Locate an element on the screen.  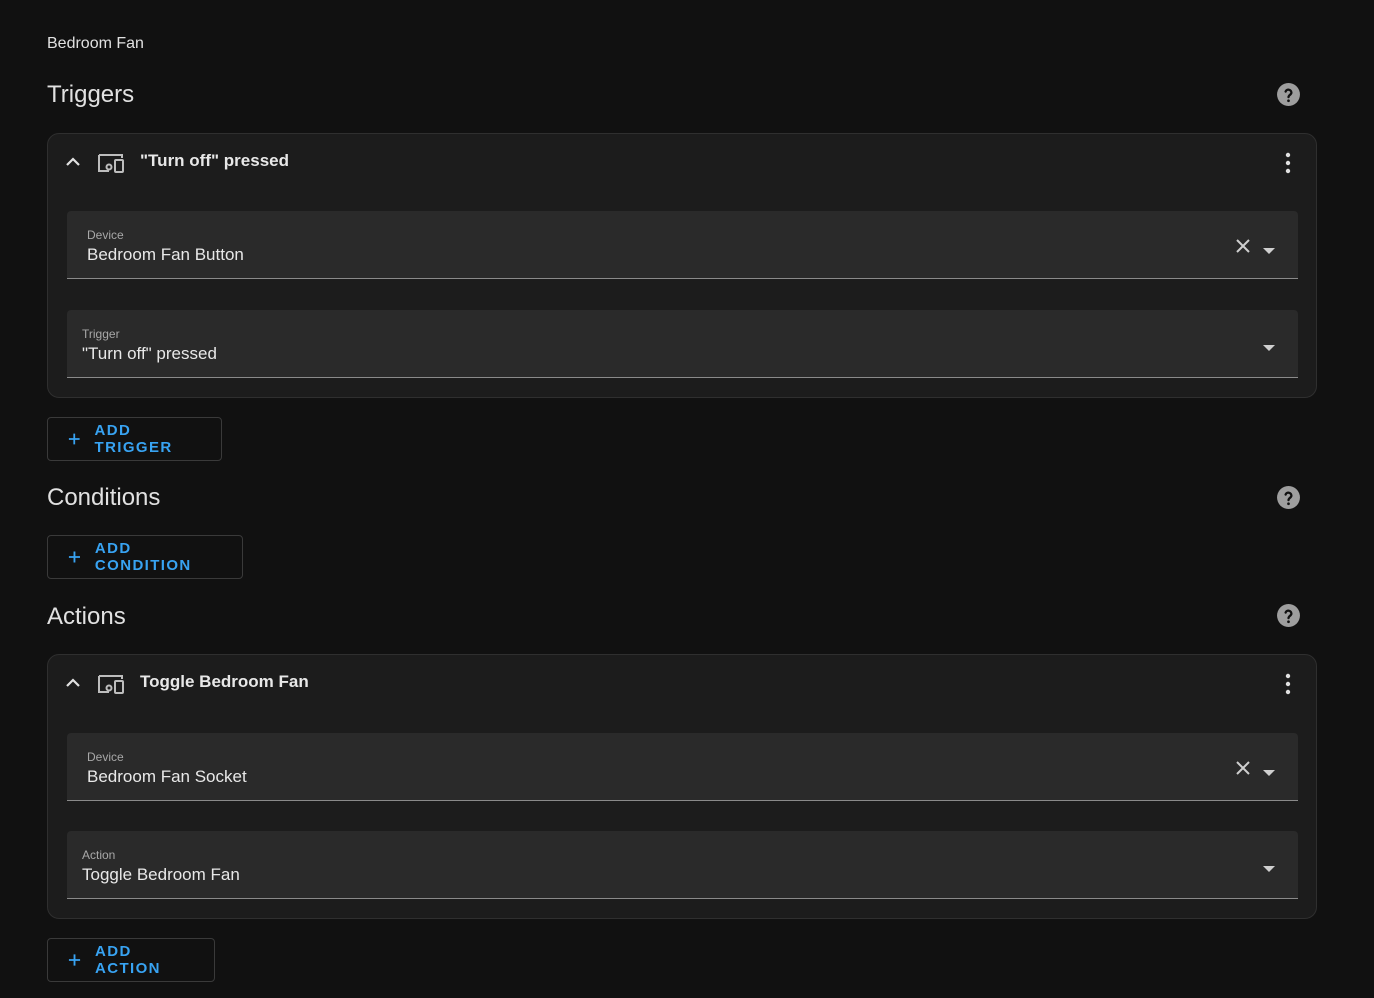
add-trigger-button: ADD TRIGGER is located at coordinates (134, 439).